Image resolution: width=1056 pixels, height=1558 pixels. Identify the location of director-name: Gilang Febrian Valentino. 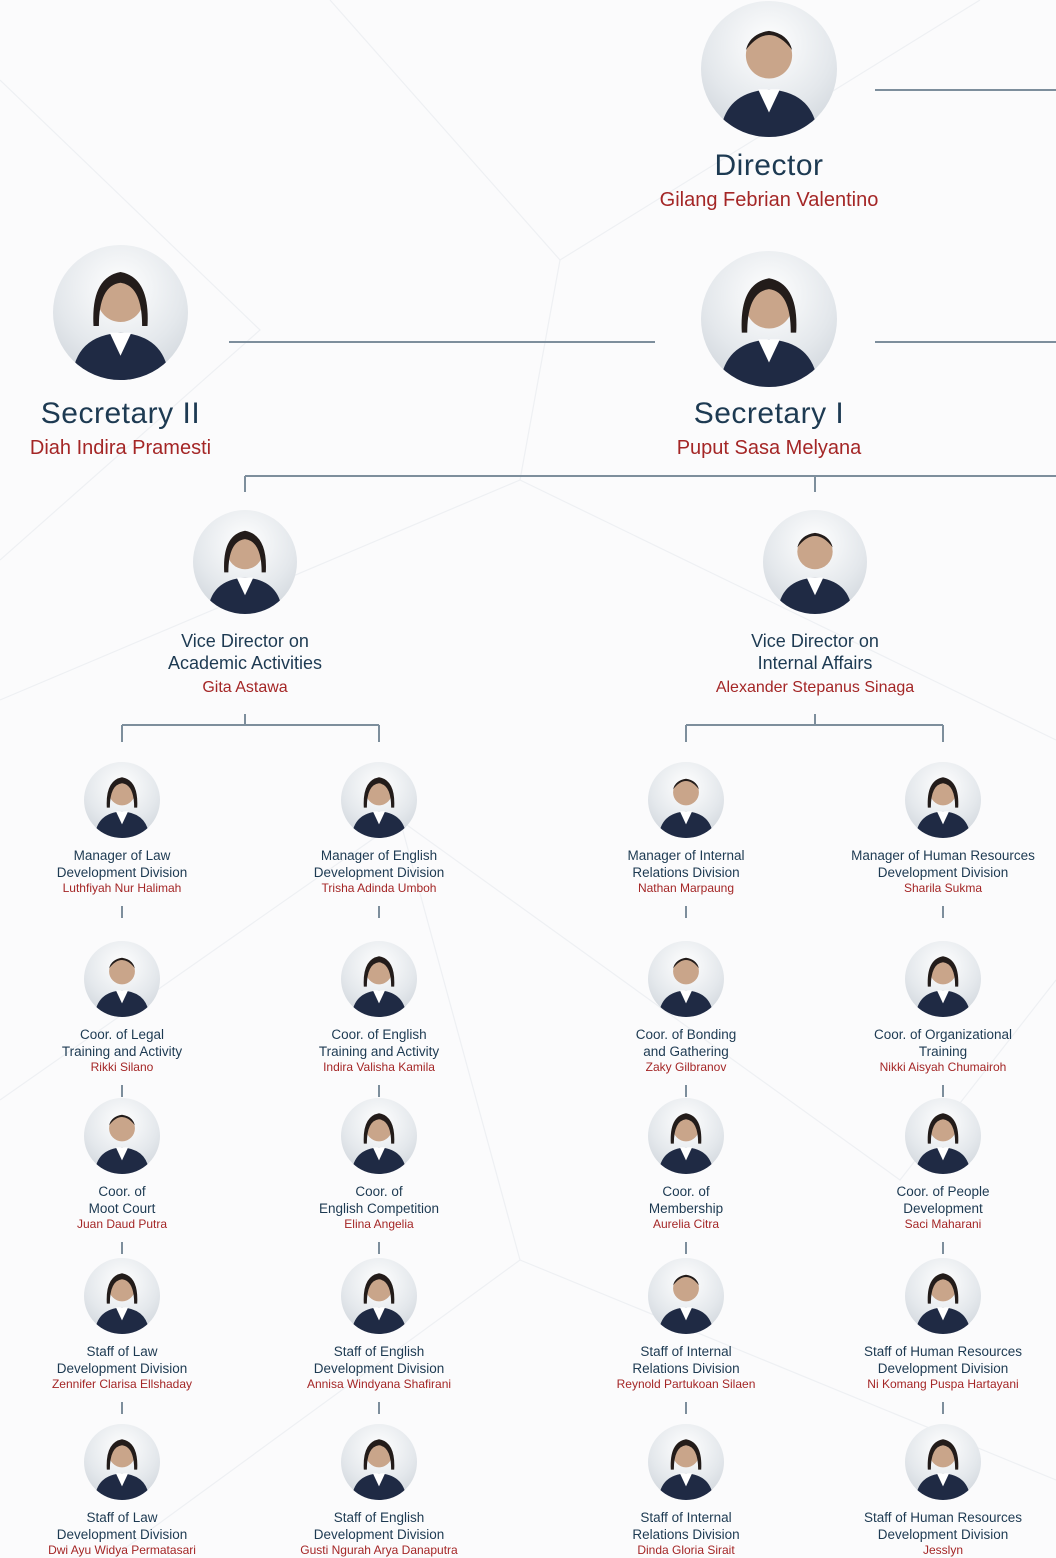
(769, 199).